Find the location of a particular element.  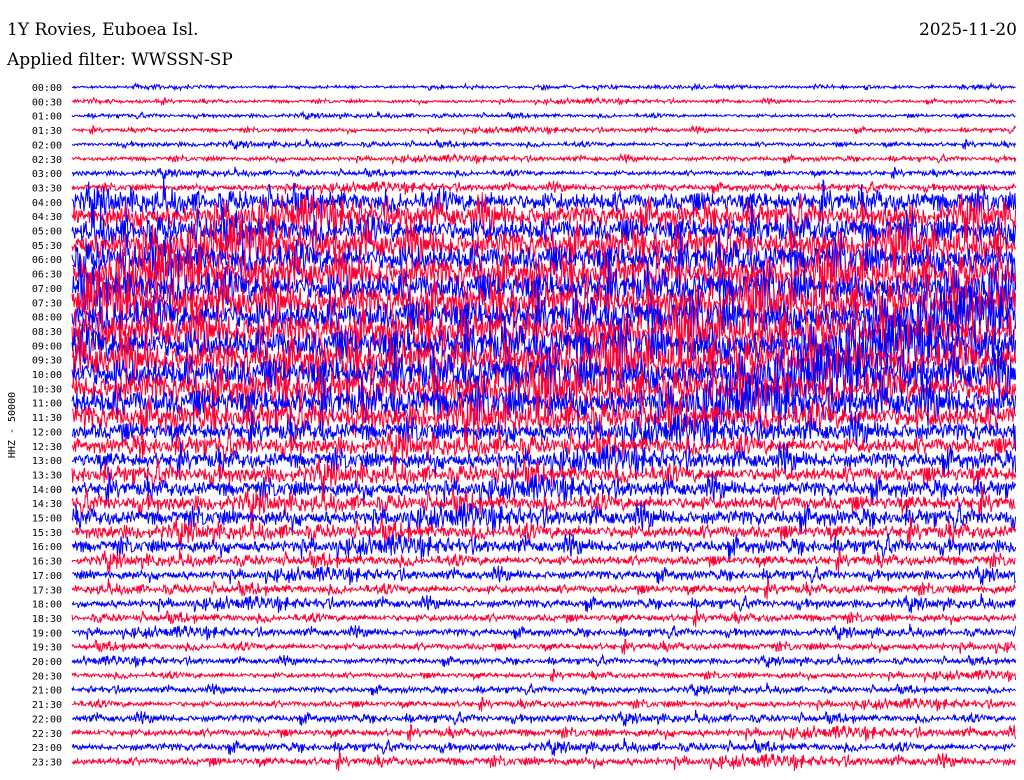

time-label: 06:00 is located at coordinates (47, 260).